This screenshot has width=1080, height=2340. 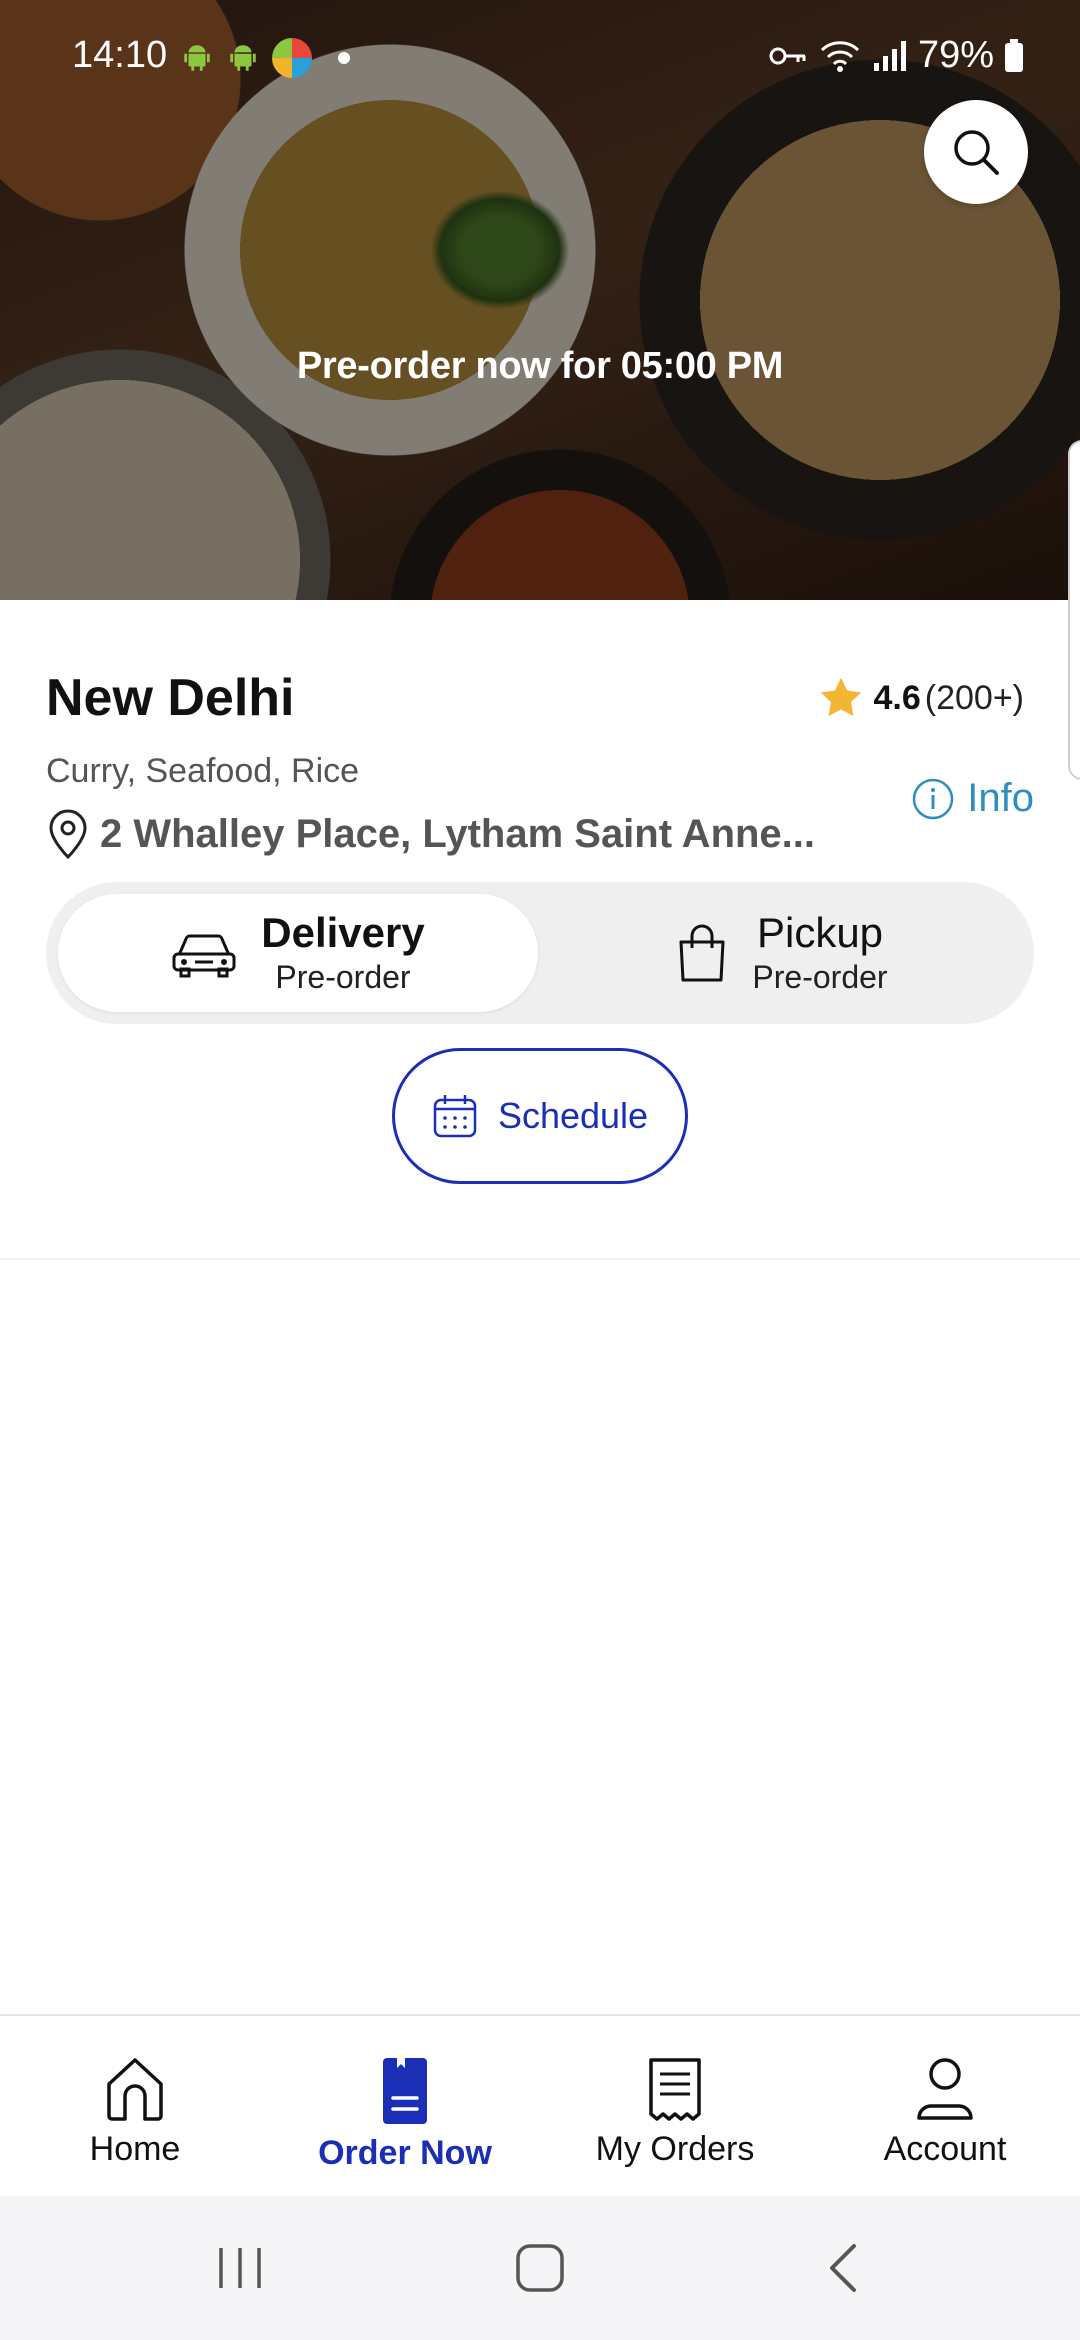 What do you see at coordinates (540, 55) in the screenshot?
I see `status-bar: 14:10 79%` at bounding box center [540, 55].